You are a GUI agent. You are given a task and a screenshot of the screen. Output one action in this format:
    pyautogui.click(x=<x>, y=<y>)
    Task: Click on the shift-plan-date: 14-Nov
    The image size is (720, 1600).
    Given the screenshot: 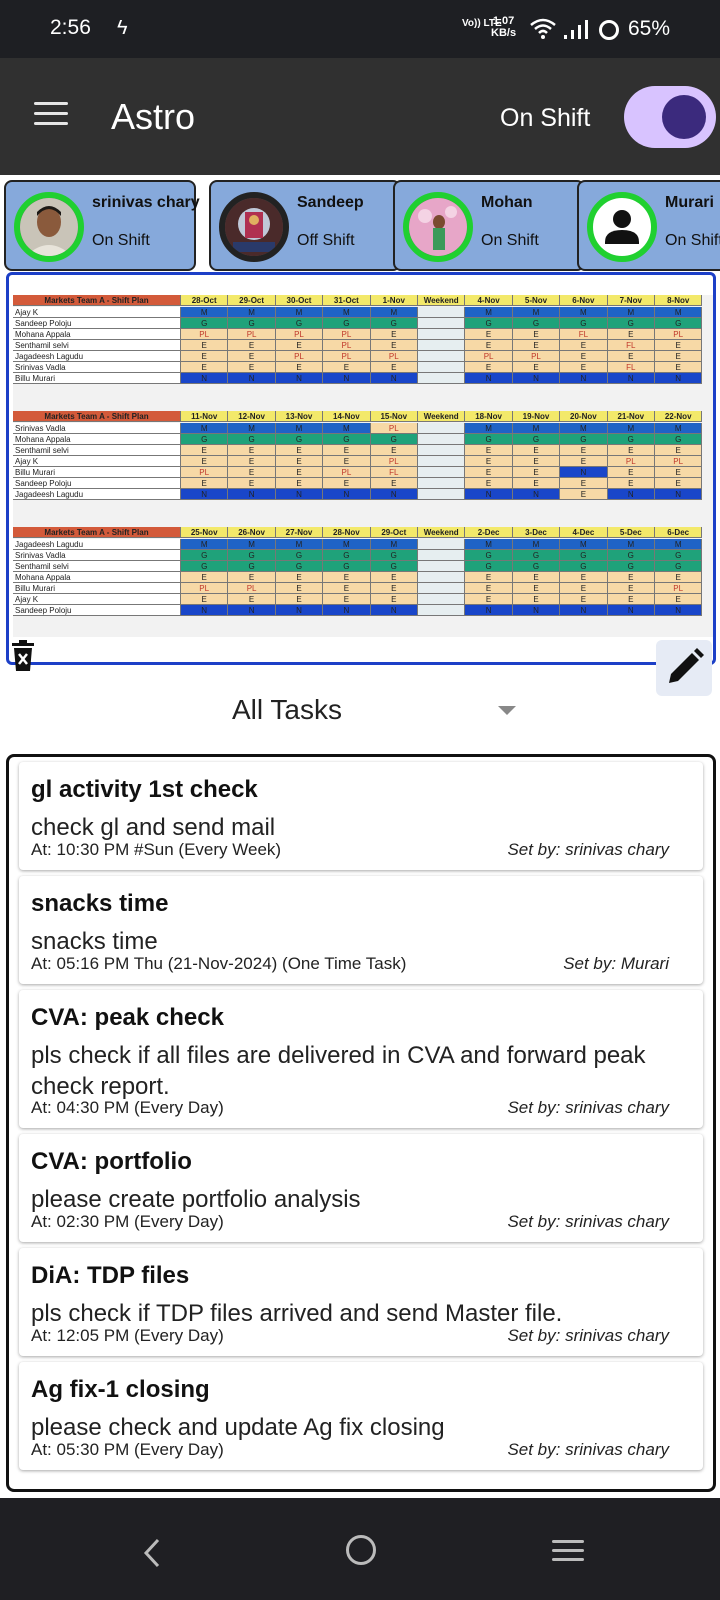 What is the action you would take?
    pyautogui.click(x=347, y=416)
    